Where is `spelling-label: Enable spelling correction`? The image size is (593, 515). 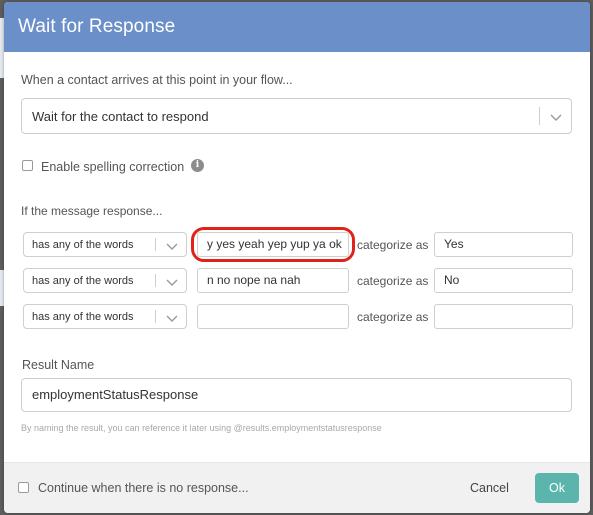 spelling-label: Enable spelling correction is located at coordinates (113, 167).